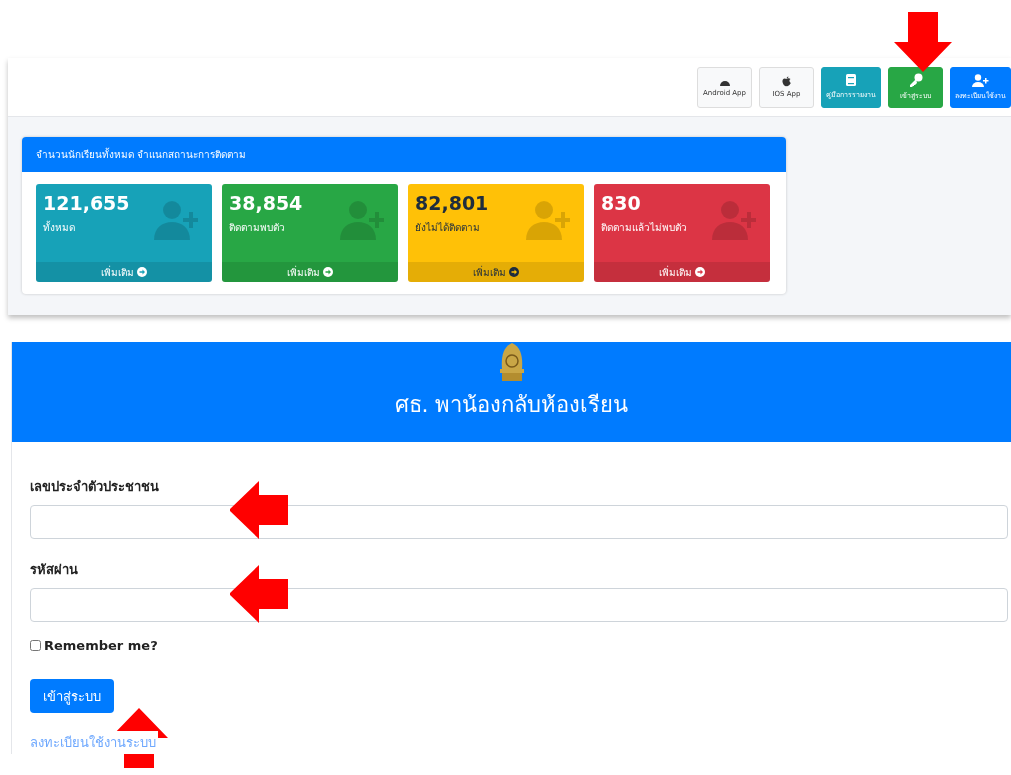  What do you see at coordinates (511, 405) in the screenshot?
I see `login-title: ศธ. พาน้องกลับห้องเรียน` at bounding box center [511, 405].